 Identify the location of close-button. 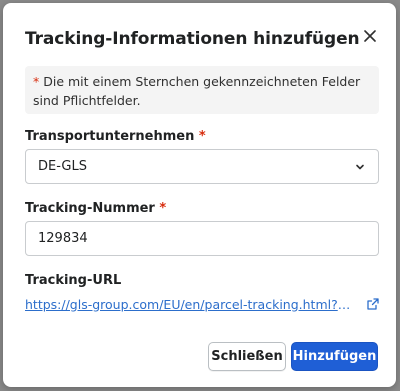
(370, 36).